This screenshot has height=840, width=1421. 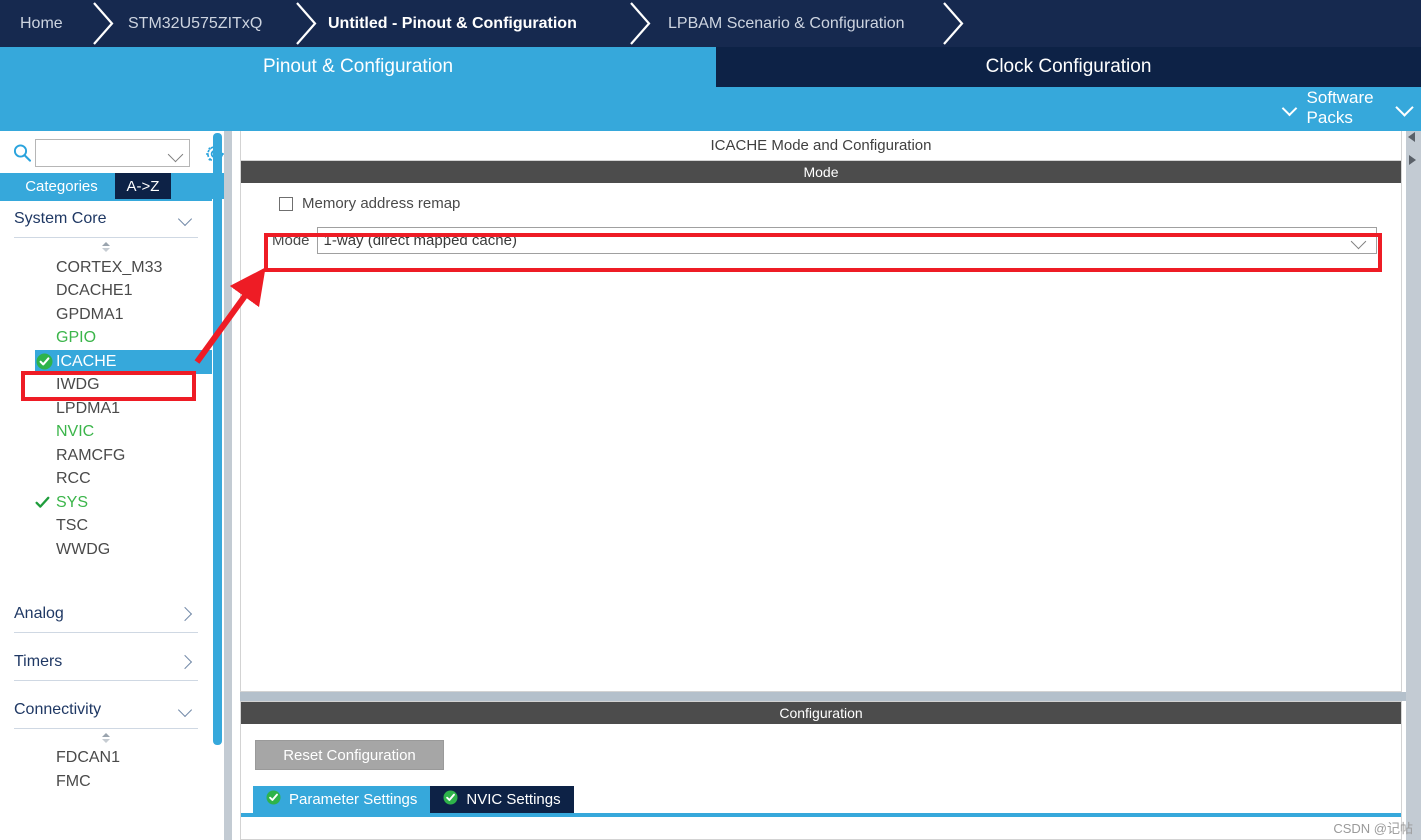 I want to click on breadcrumb-item-home: Home, so click(x=54, y=23).